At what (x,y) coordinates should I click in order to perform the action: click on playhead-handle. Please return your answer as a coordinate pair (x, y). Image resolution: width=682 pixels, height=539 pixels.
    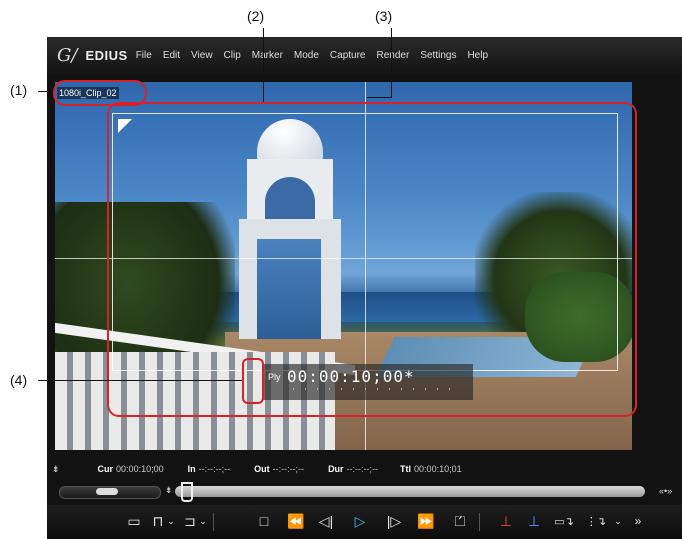
    Looking at the image, I should click on (187, 492).